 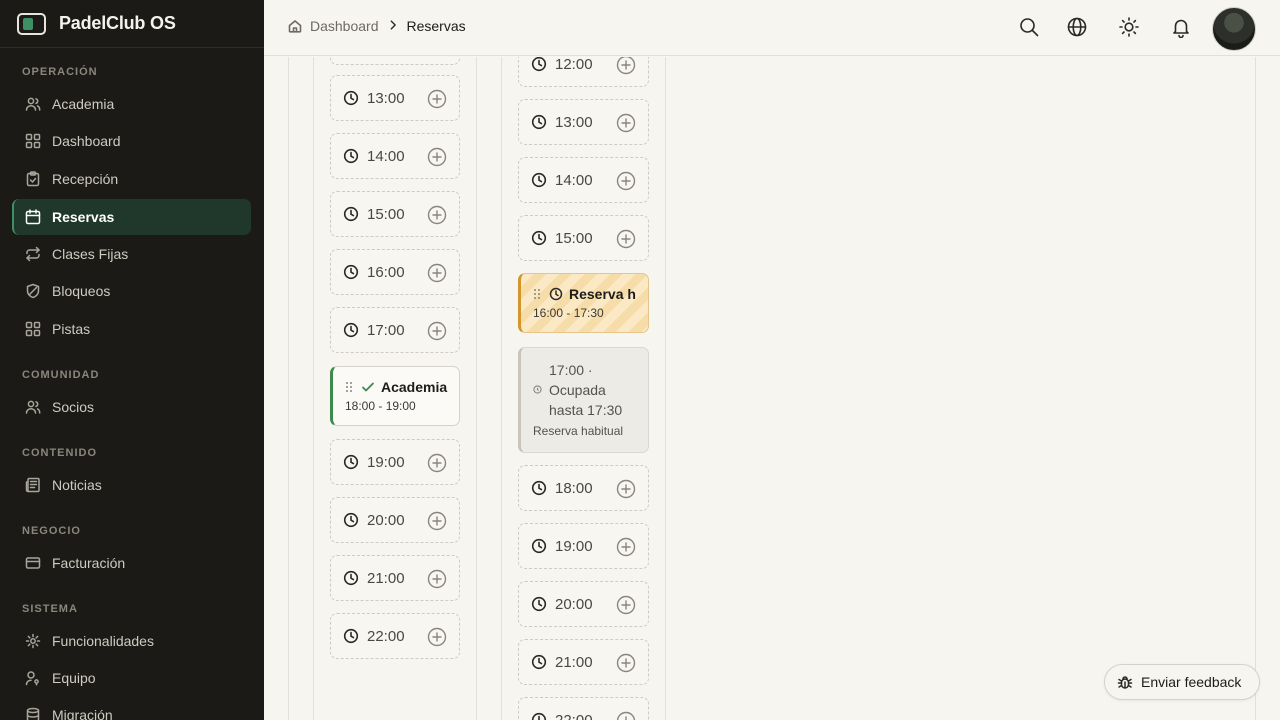 I want to click on sidebar-item-label: Clases Fijas, so click(x=90, y=254).